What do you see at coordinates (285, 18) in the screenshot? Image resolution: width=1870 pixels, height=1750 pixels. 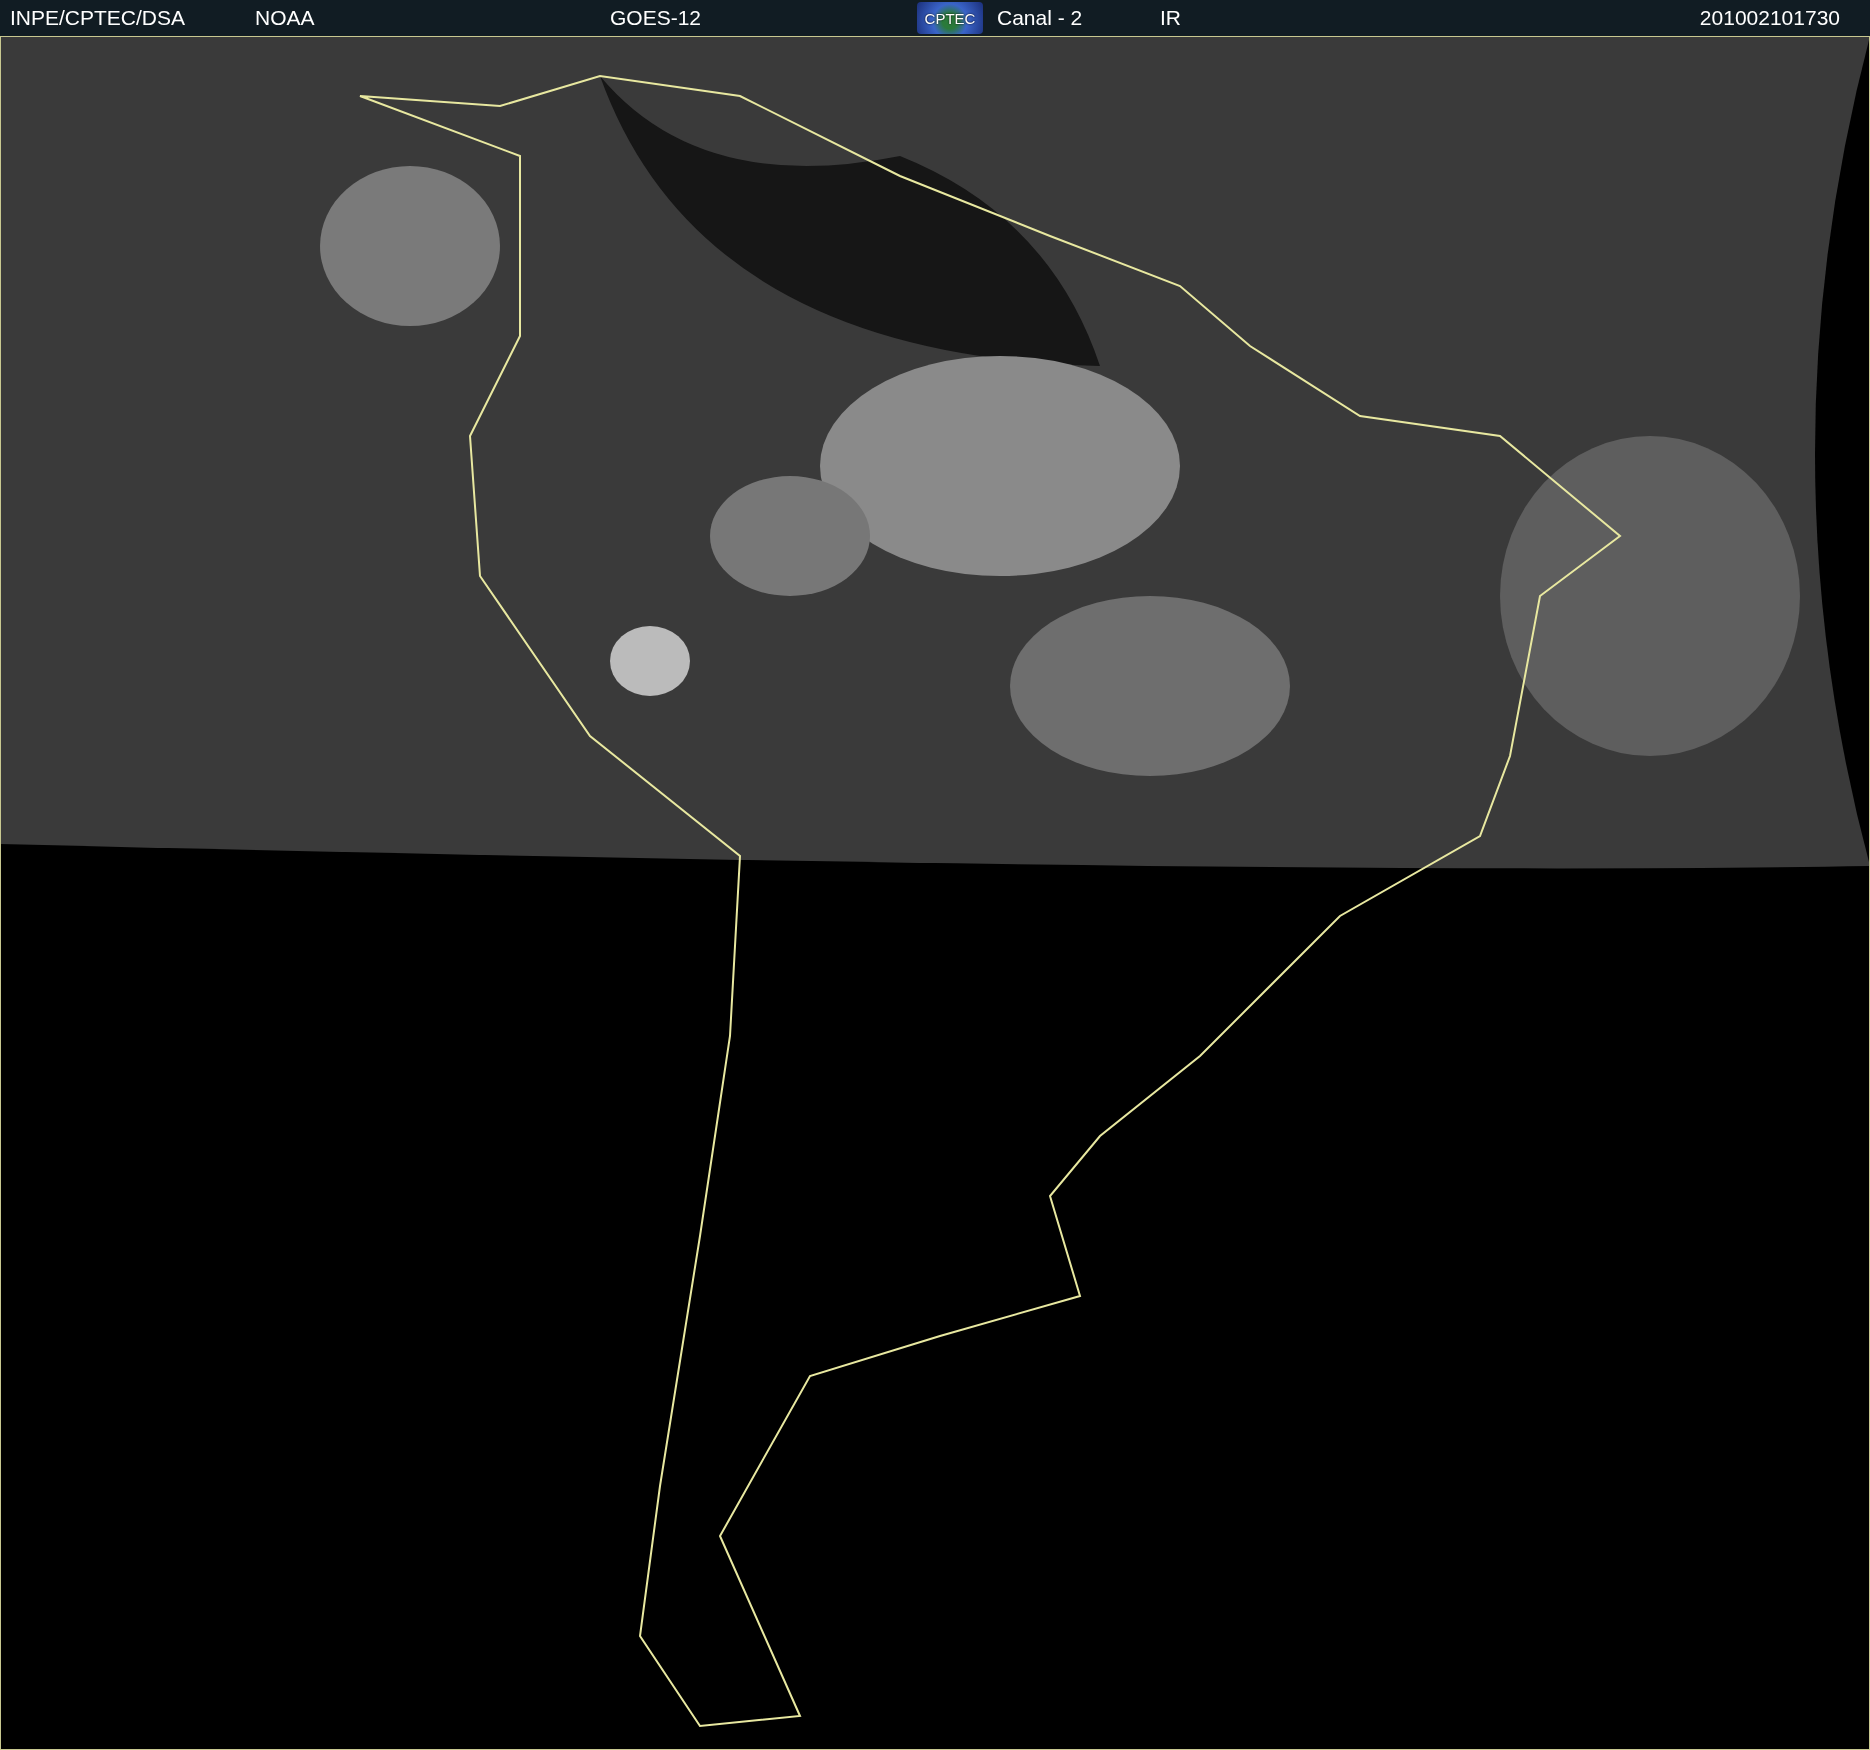 I see `agency-label: NOAA` at bounding box center [285, 18].